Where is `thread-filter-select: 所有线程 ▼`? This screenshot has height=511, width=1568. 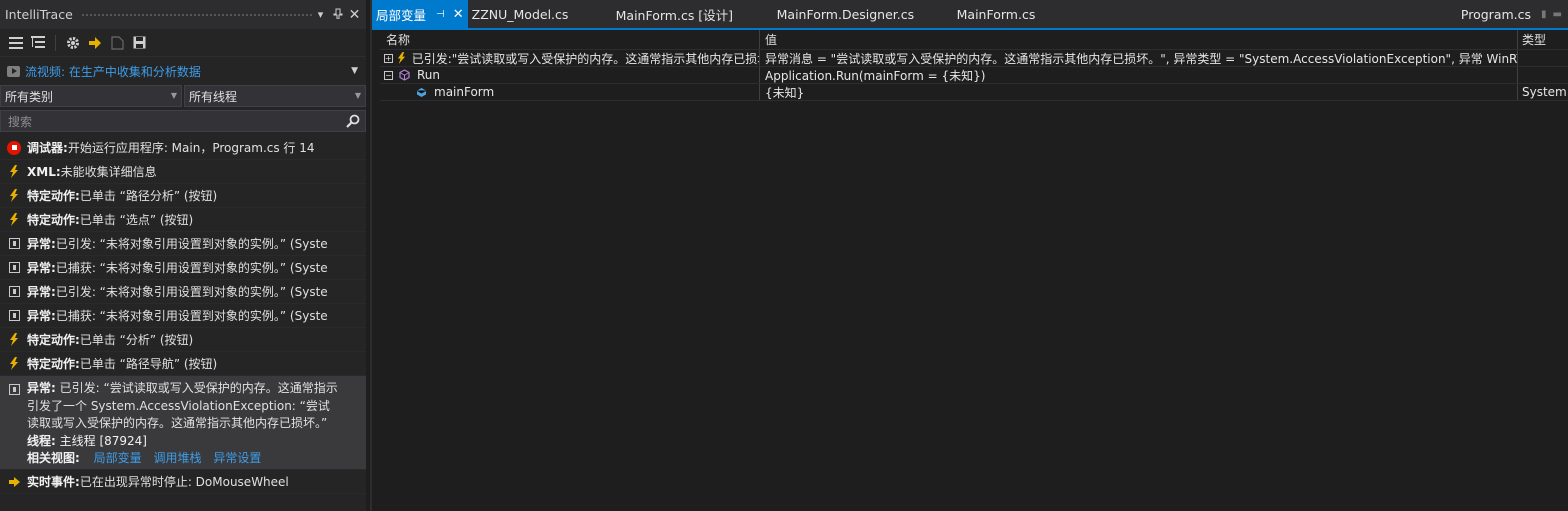
thread-filter-select: 所有线程 ▼ is located at coordinates (275, 96).